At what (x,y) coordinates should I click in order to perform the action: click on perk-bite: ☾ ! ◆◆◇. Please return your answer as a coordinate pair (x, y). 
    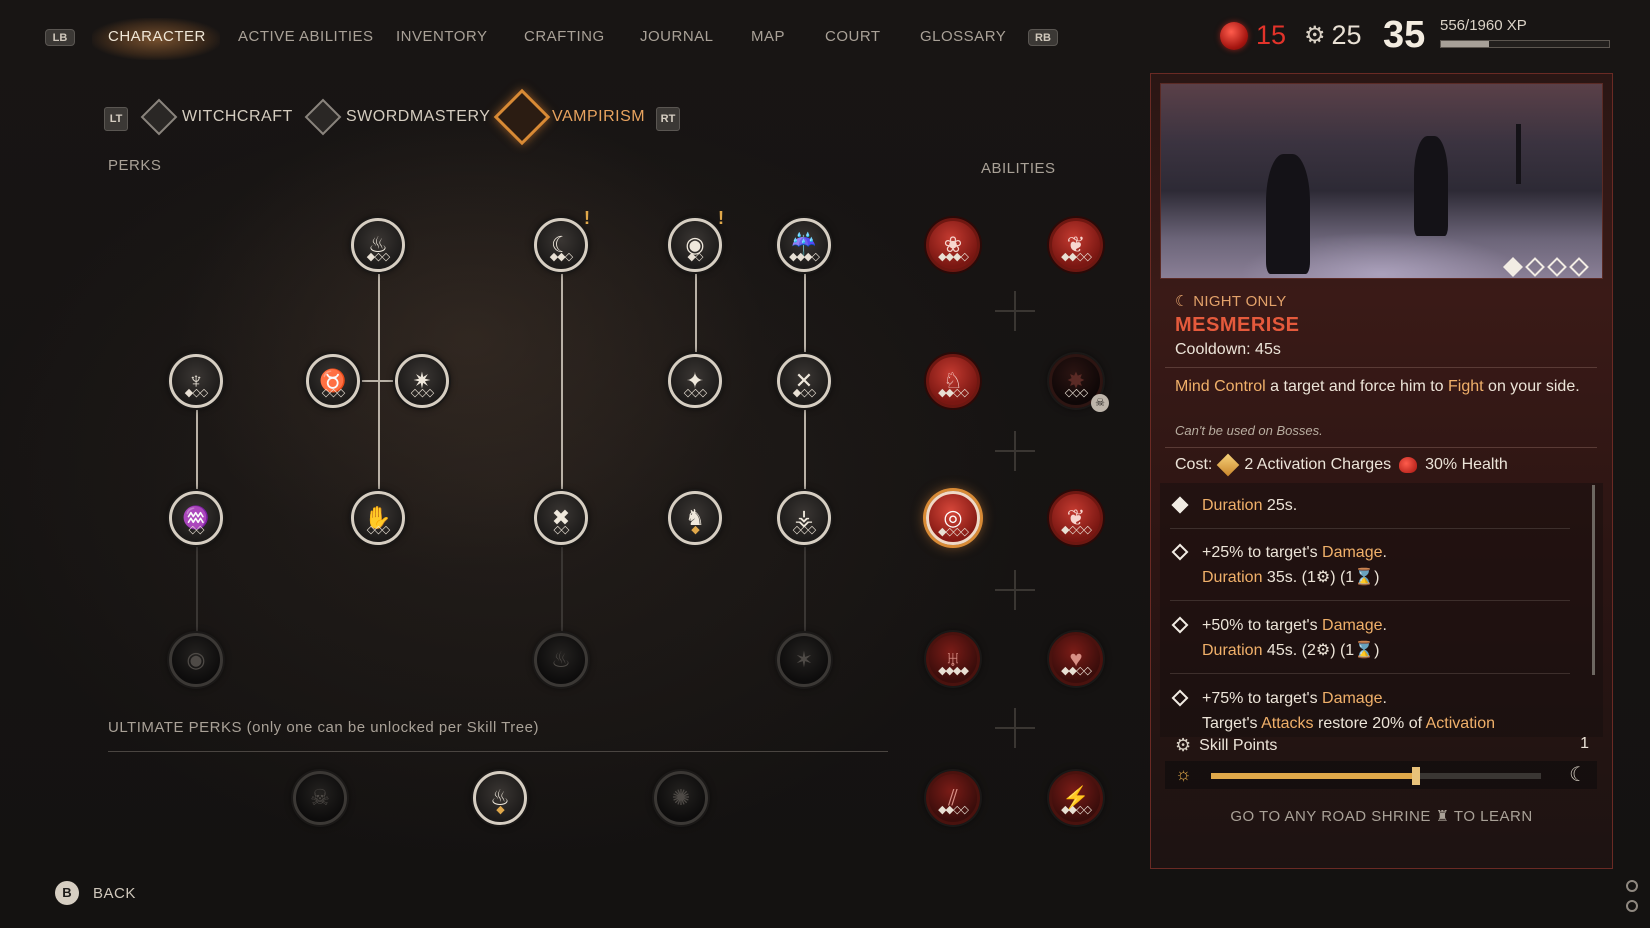
    Looking at the image, I should click on (562, 240).